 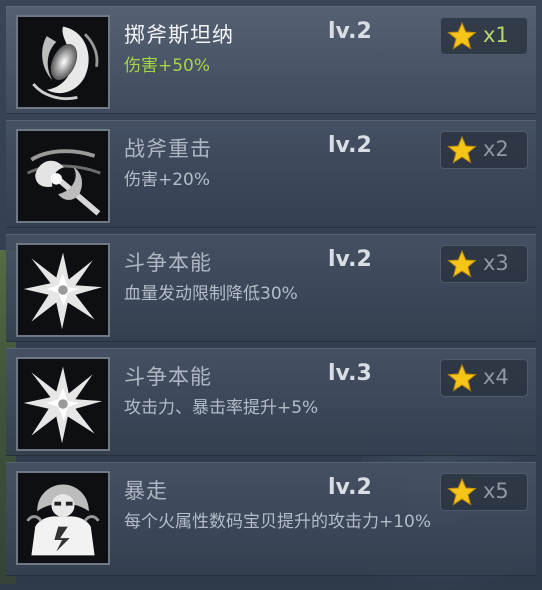 I want to click on star-requirement-badge: x3, so click(x=484, y=264).